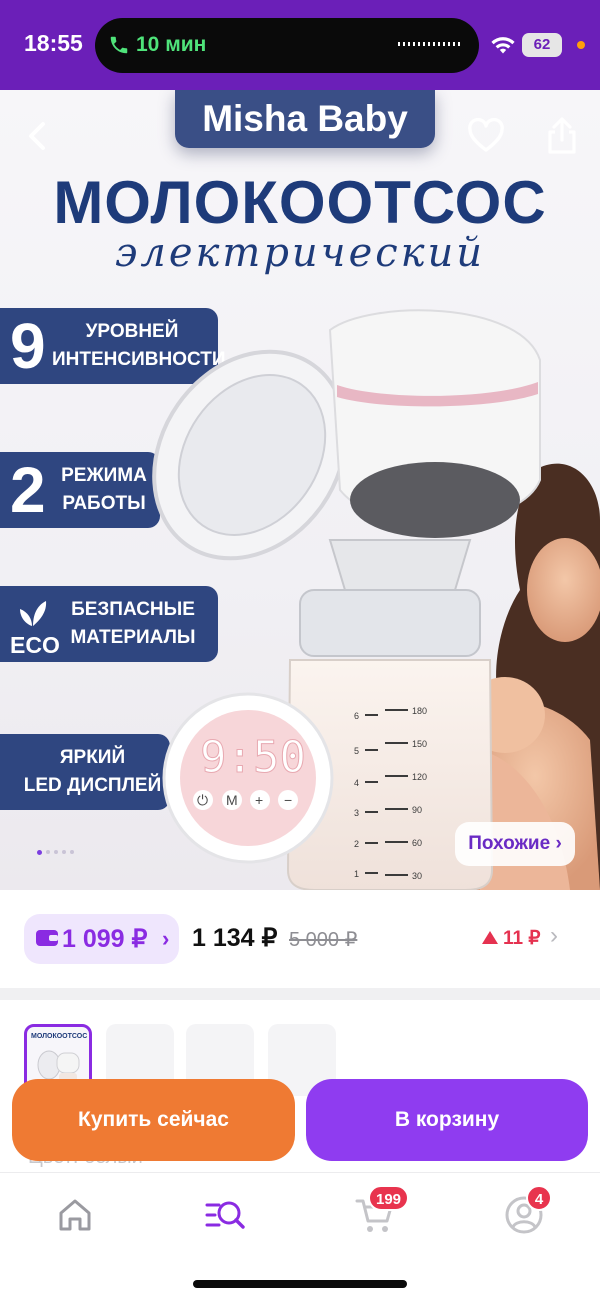 This screenshot has width=600, height=1300. I want to click on bottle-oz-label: 2, so click(356, 844).